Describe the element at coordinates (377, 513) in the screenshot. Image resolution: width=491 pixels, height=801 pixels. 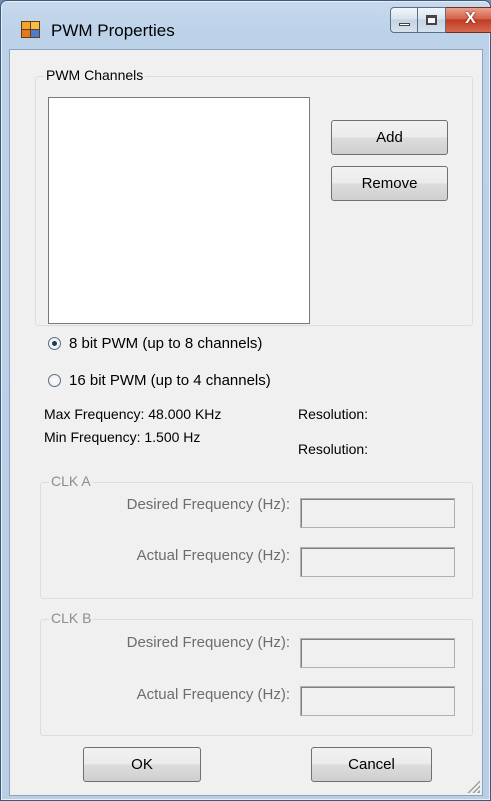
I see `clk-a-desired-input` at that location.